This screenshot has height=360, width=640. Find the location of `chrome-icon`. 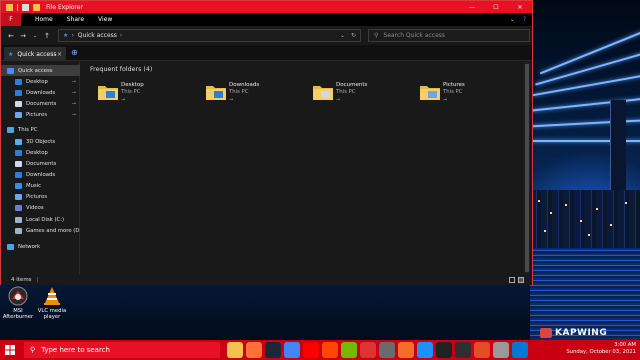

chrome-icon is located at coordinates (292, 350).